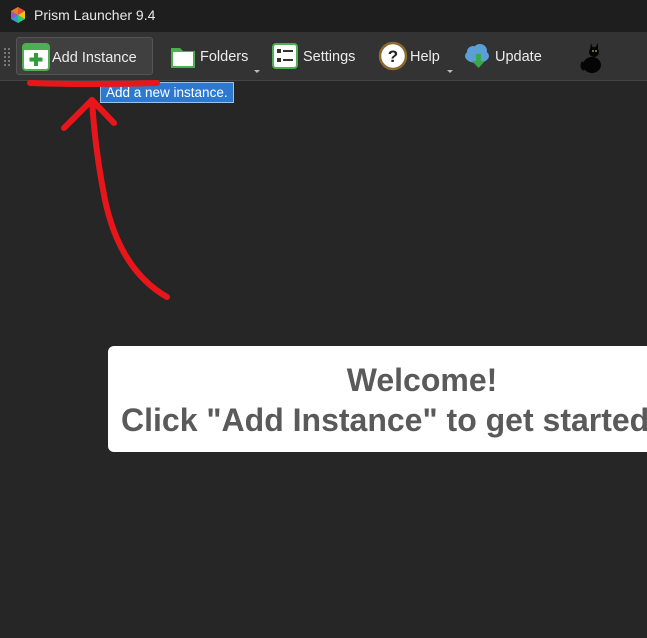 The width and height of the screenshot is (647, 638). I want to click on prism-logo-icon, so click(18, 15).